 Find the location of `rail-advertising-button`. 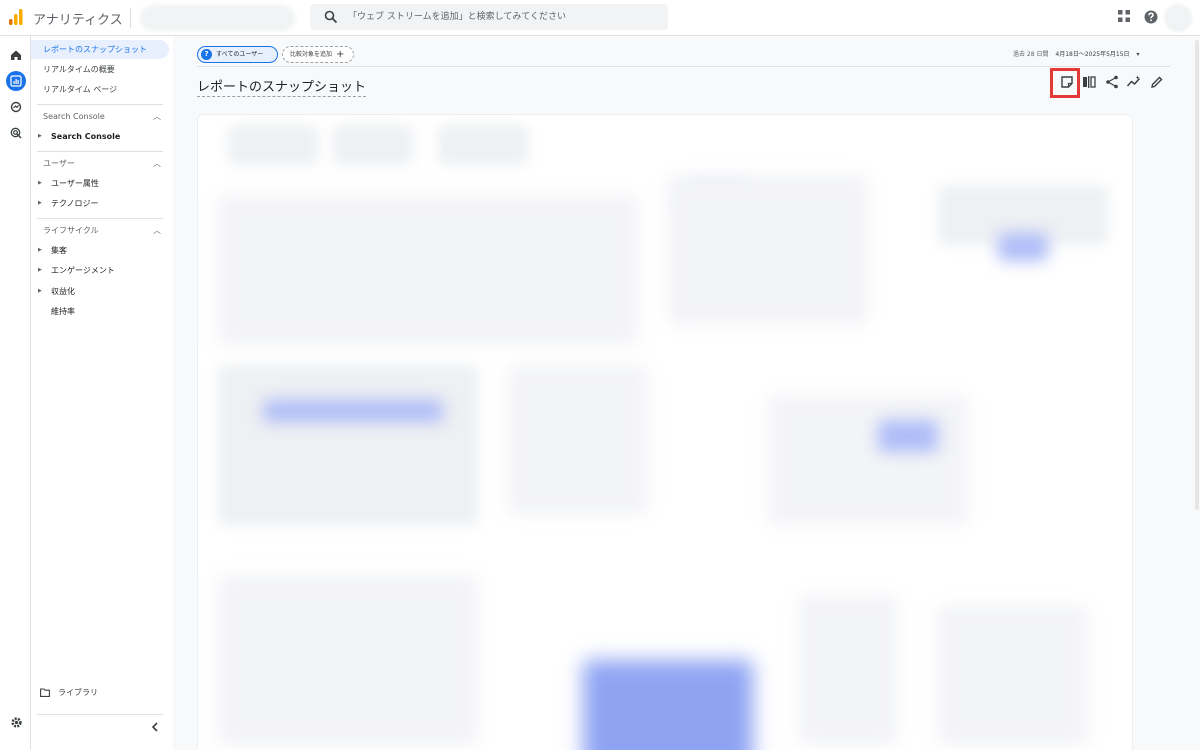

rail-advertising-button is located at coordinates (16, 133).